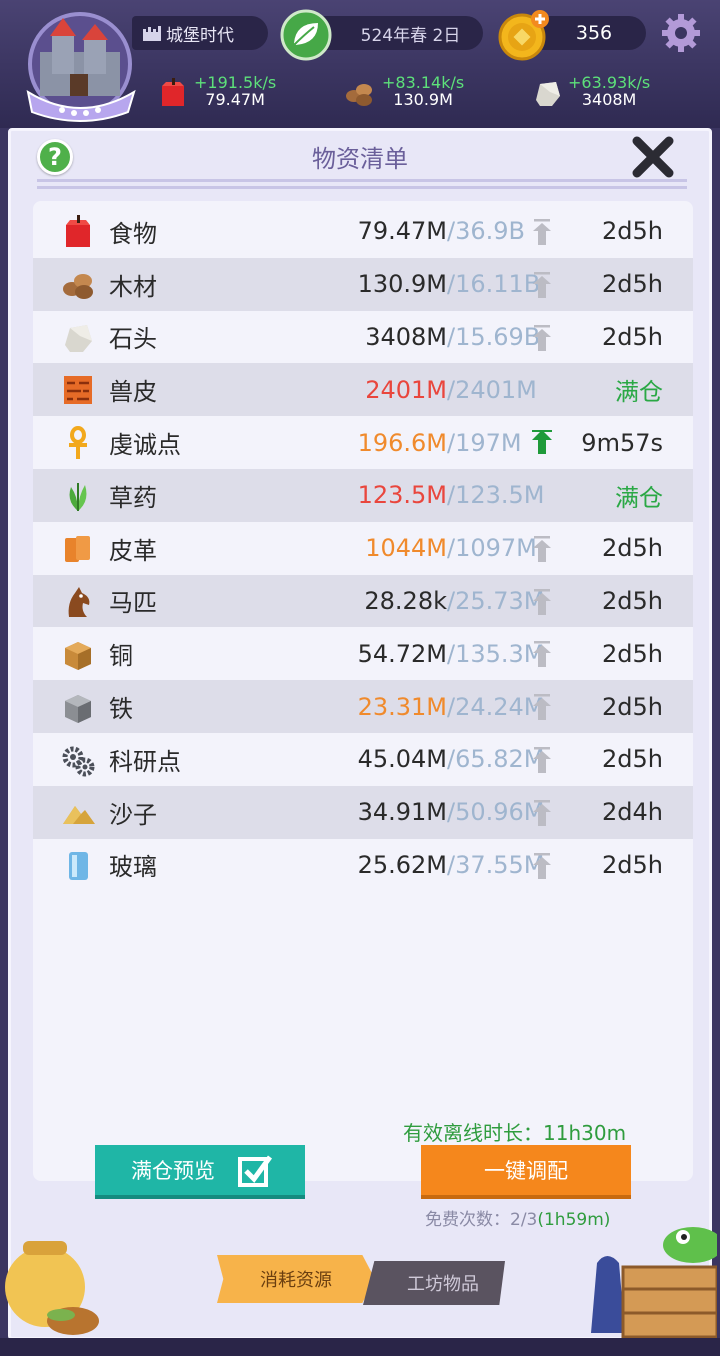  I want to click on resource-row: 皮革 1044M/1097M 2d5h, so click(363, 548).